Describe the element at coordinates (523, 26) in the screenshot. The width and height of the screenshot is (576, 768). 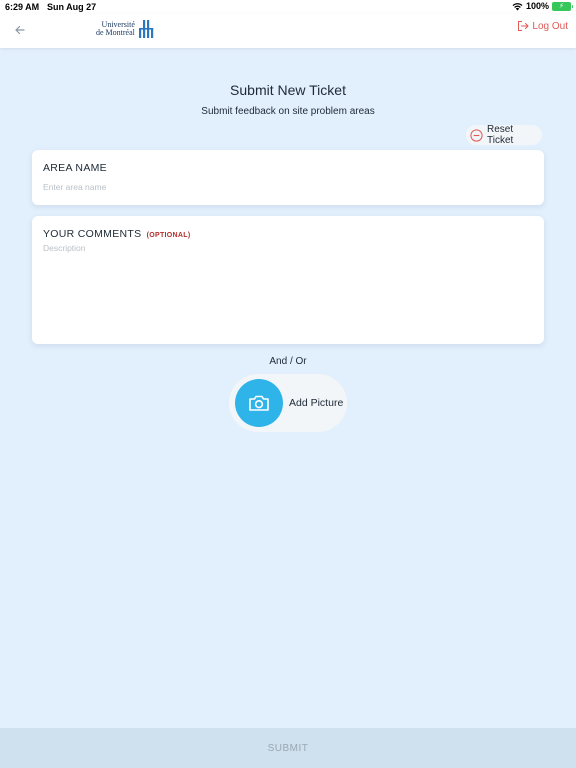
I see `logout-icon` at that location.